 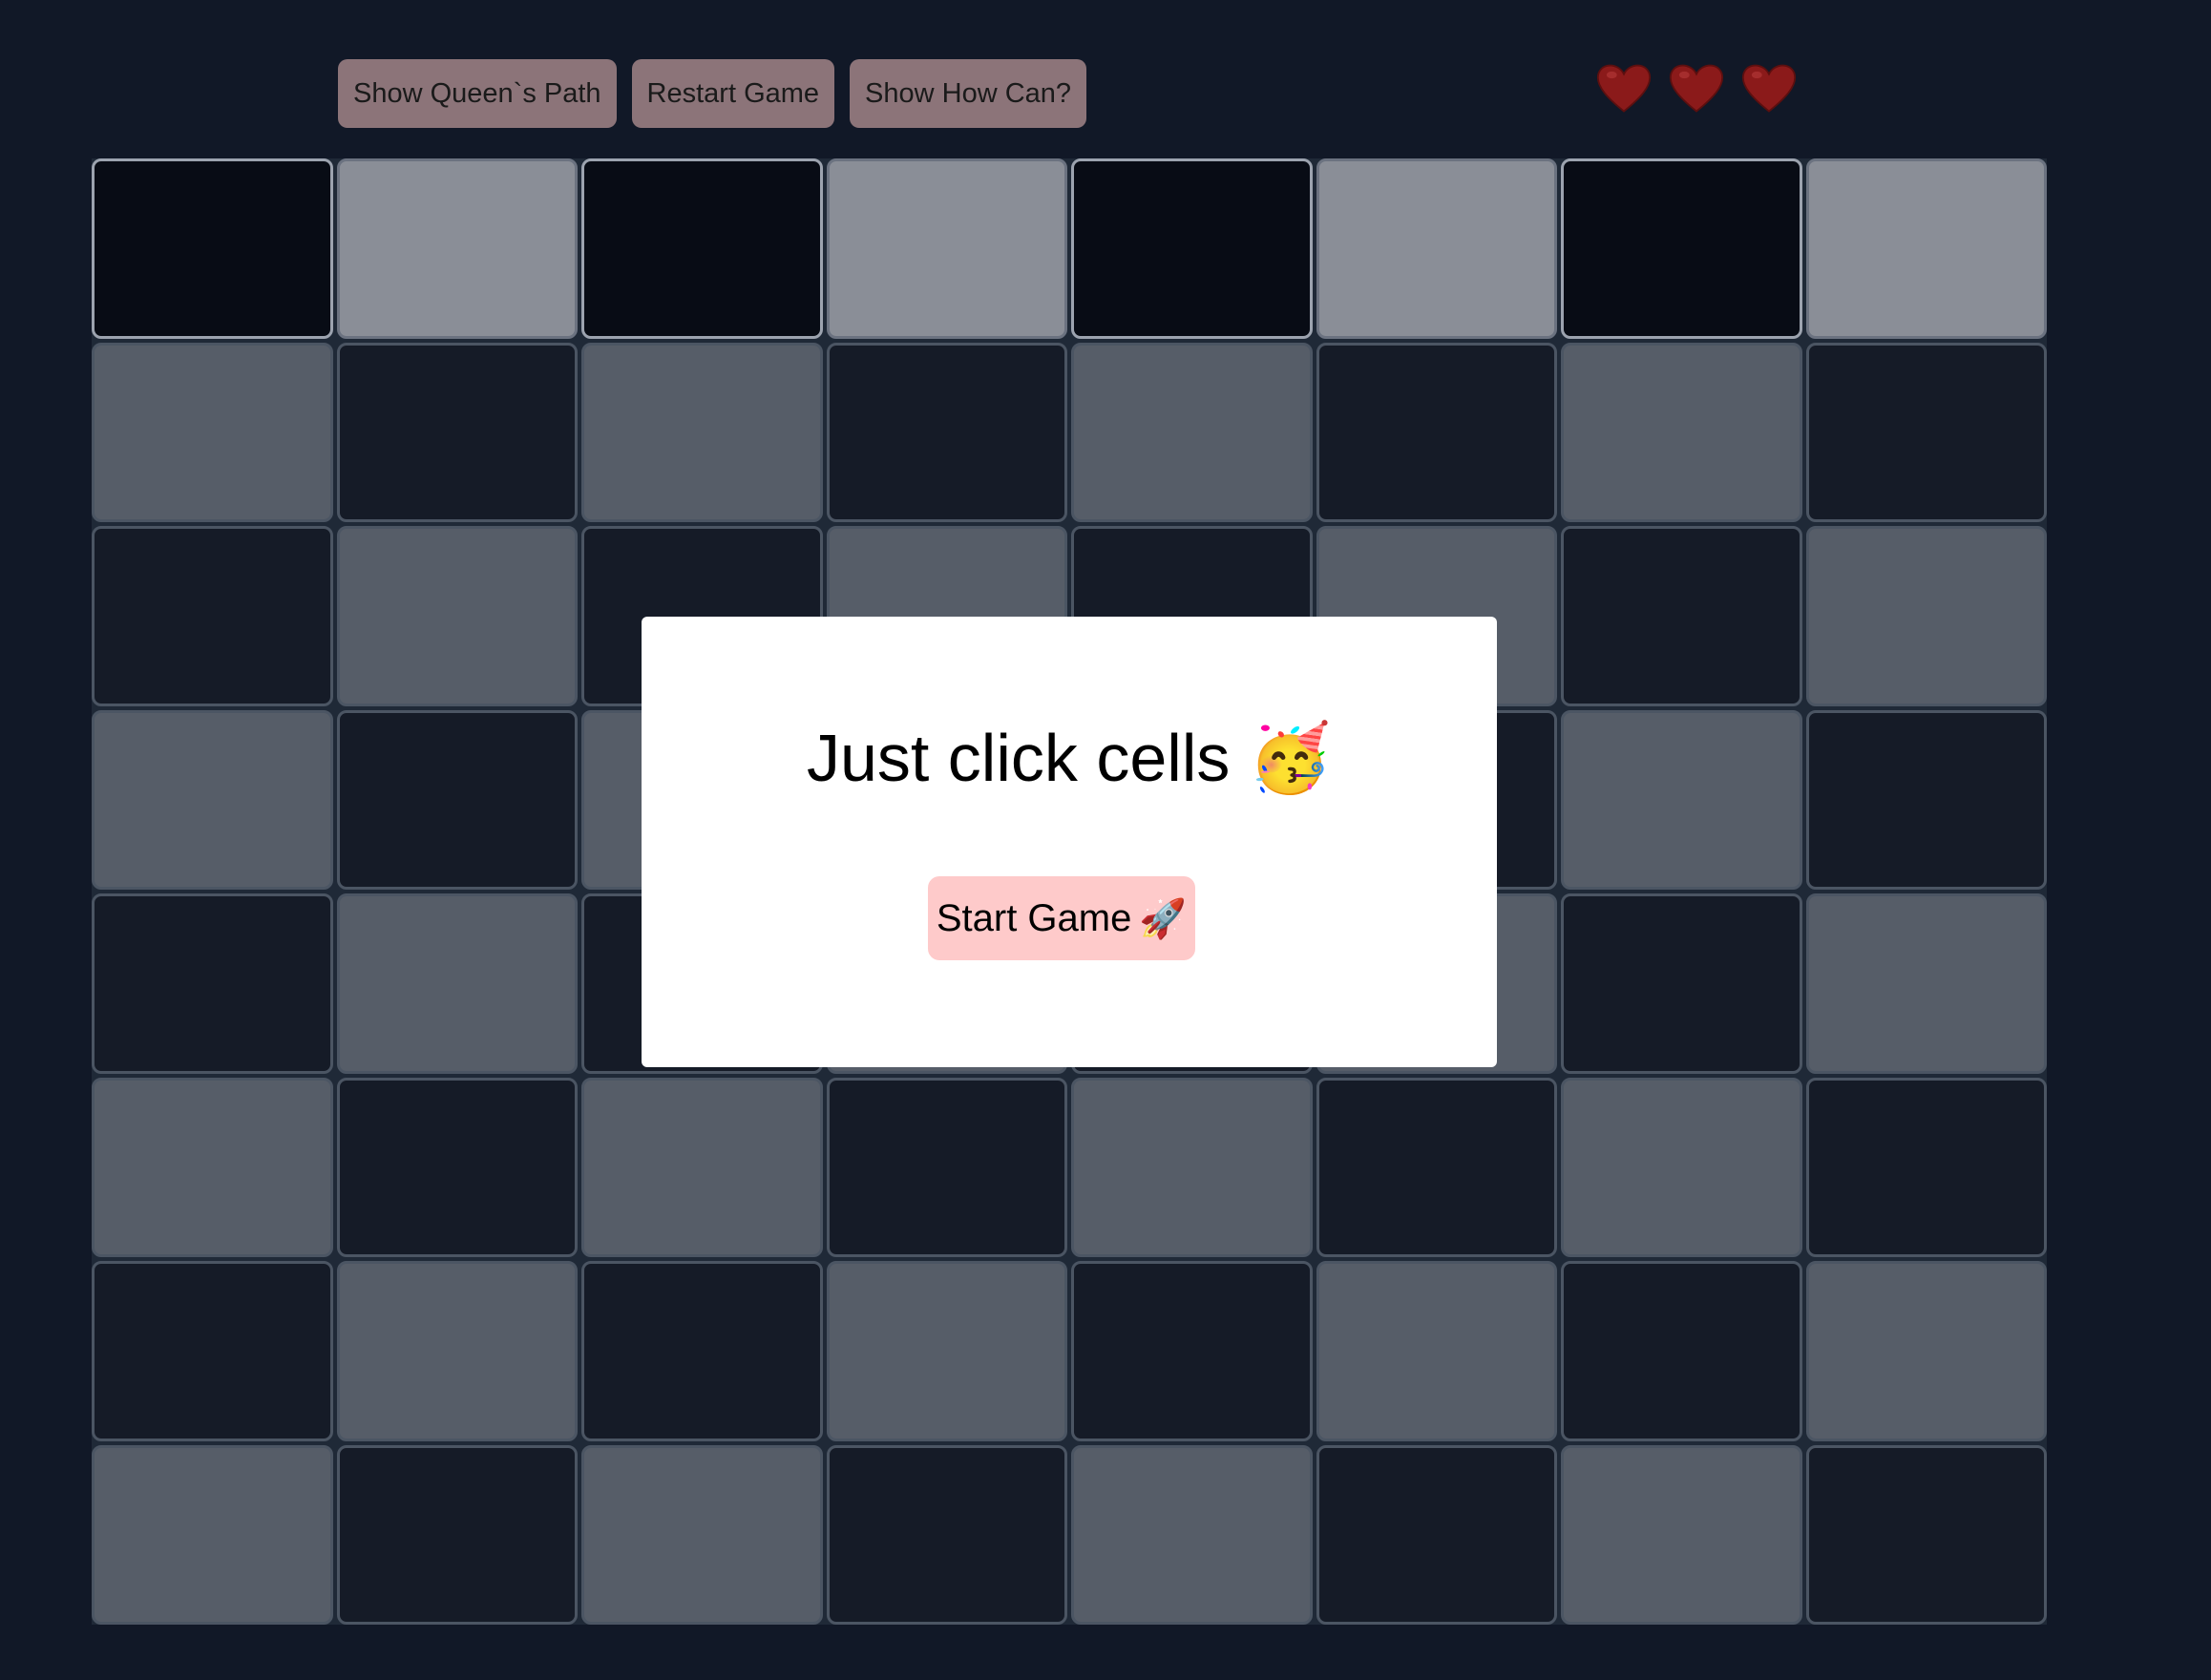 What do you see at coordinates (1163, 919) in the screenshot?
I see `rocket-icon: 🚀` at bounding box center [1163, 919].